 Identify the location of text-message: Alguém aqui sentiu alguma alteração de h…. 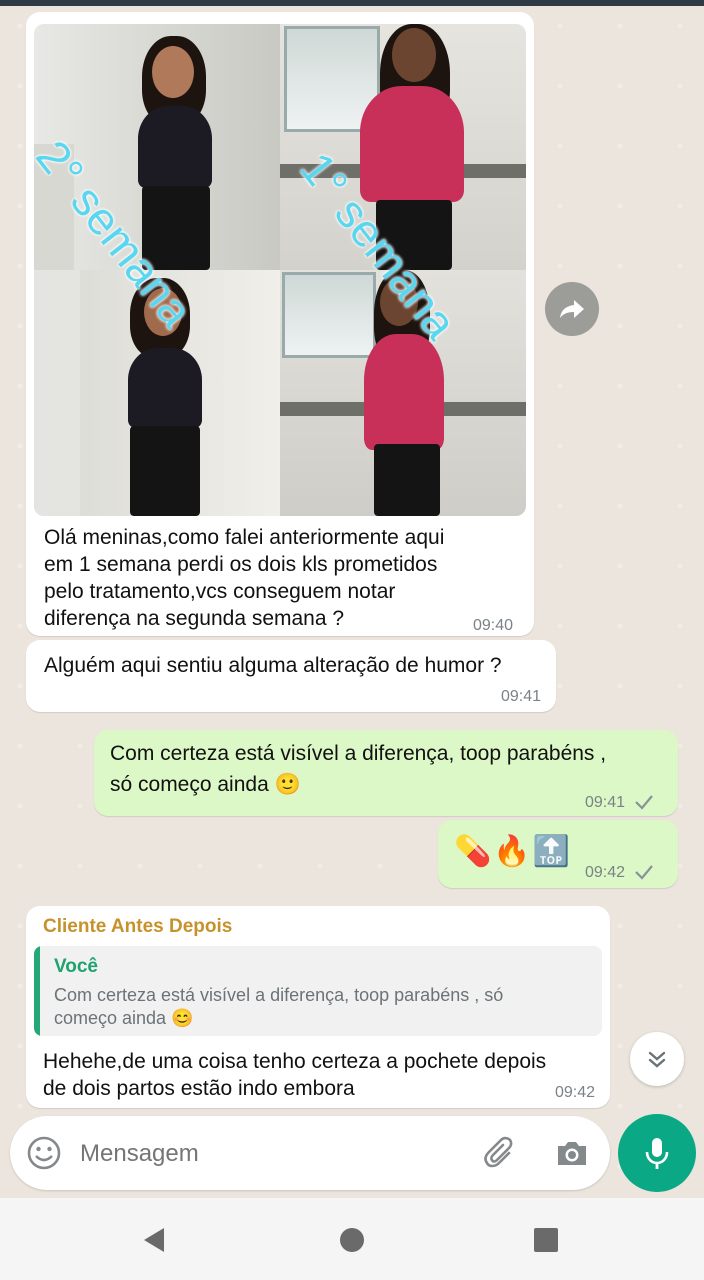
(291, 676).